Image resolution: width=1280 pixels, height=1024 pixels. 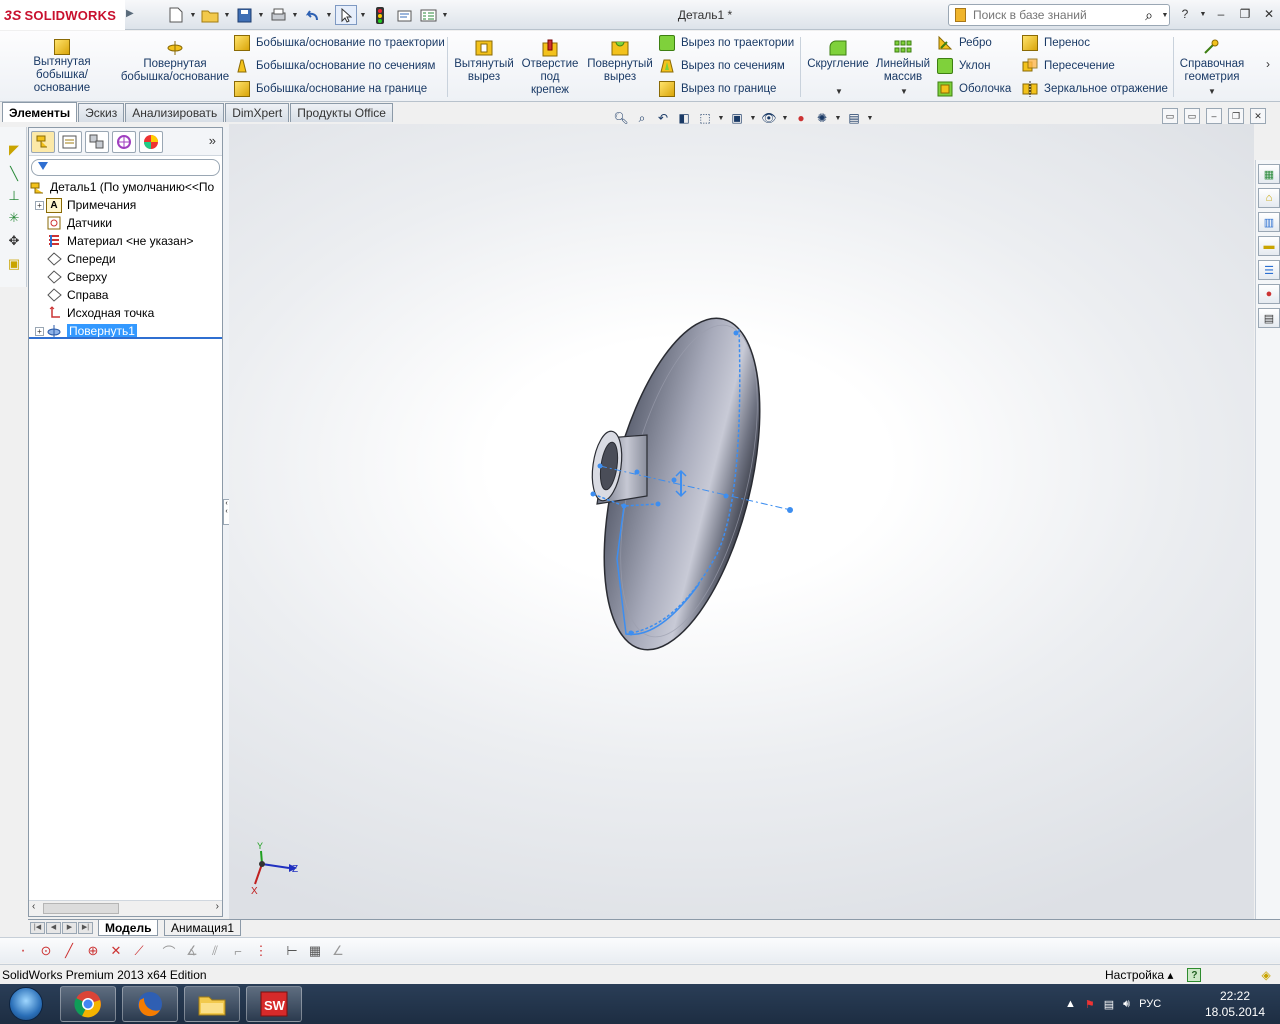 What do you see at coordinates (53, 928) in the screenshot?
I see `prev-tab-icon: ◀` at bounding box center [53, 928].